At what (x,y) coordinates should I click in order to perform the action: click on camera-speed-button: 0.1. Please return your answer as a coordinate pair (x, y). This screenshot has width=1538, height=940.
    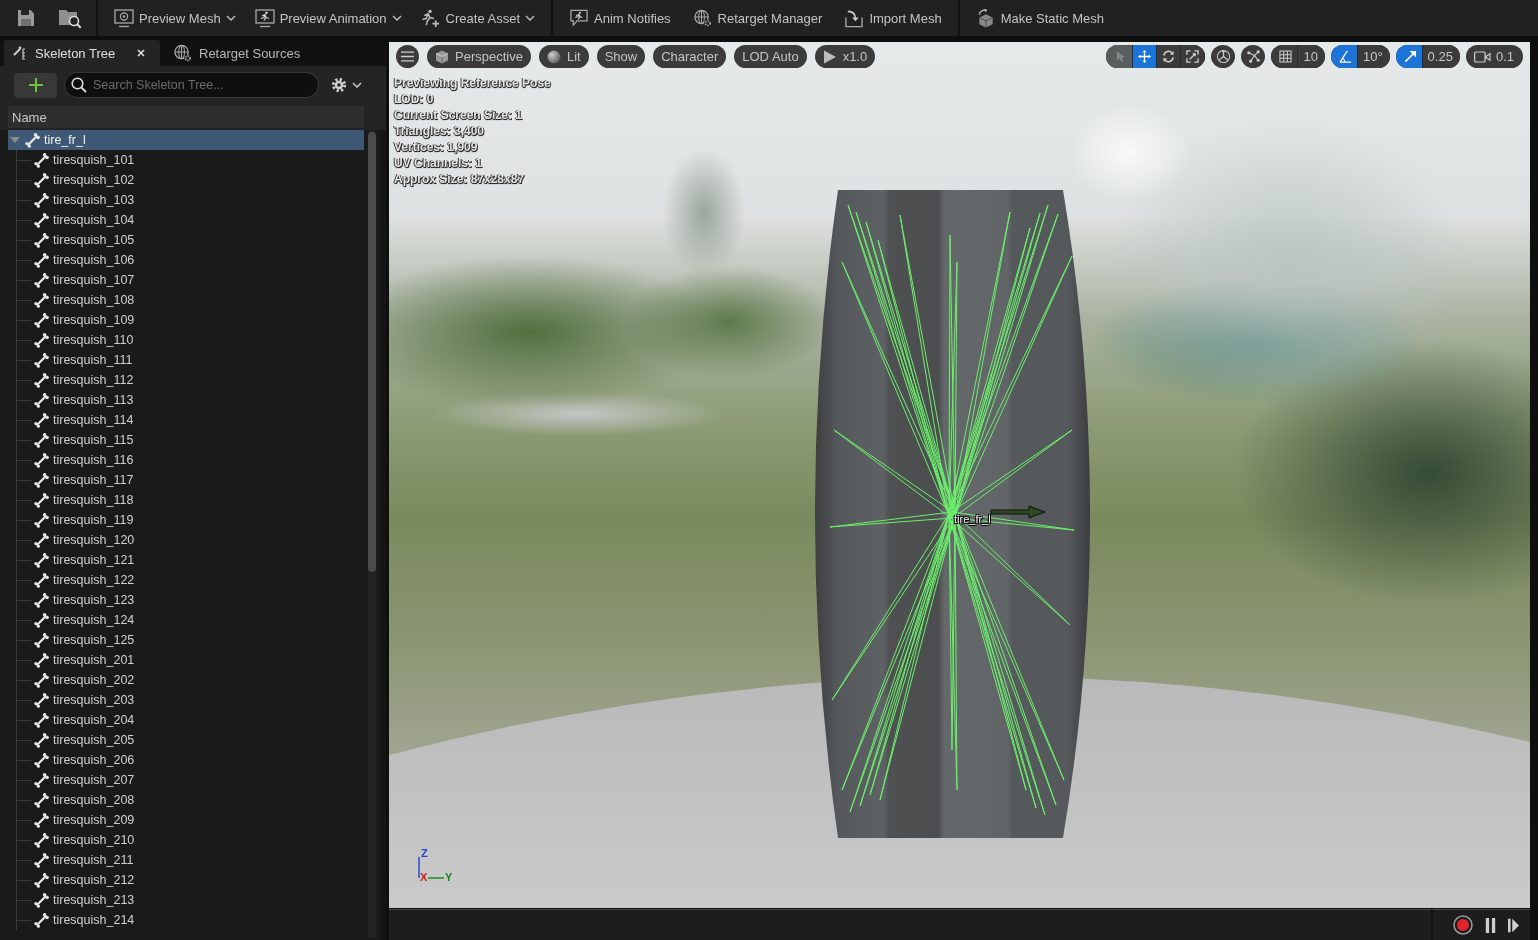
    Looking at the image, I should click on (1494, 56).